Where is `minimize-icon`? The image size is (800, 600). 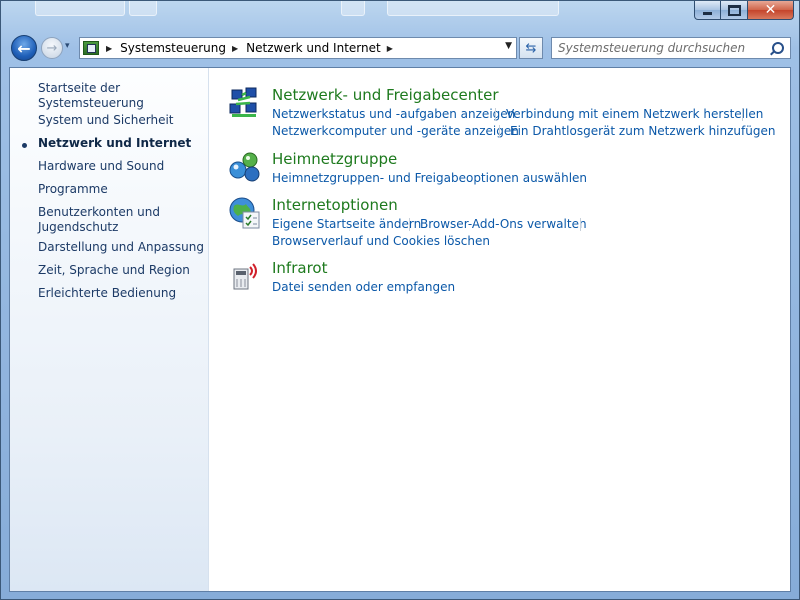 minimize-icon is located at coordinates (707, 13).